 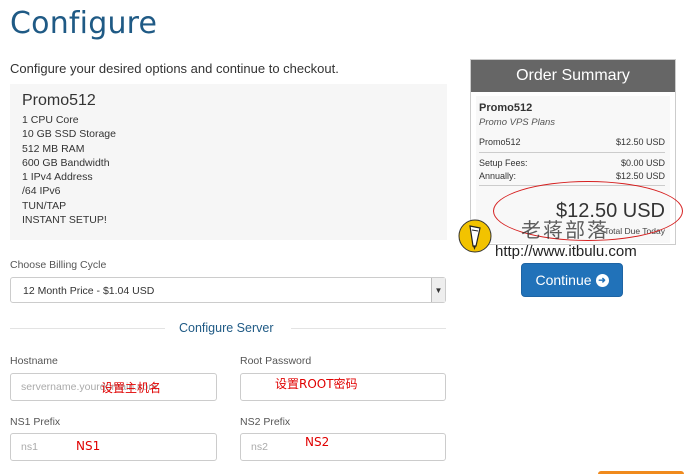 What do you see at coordinates (53, 148) in the screenshot?
I see `product-feature: 512 MB RAM` at bounding box center [53, 148].